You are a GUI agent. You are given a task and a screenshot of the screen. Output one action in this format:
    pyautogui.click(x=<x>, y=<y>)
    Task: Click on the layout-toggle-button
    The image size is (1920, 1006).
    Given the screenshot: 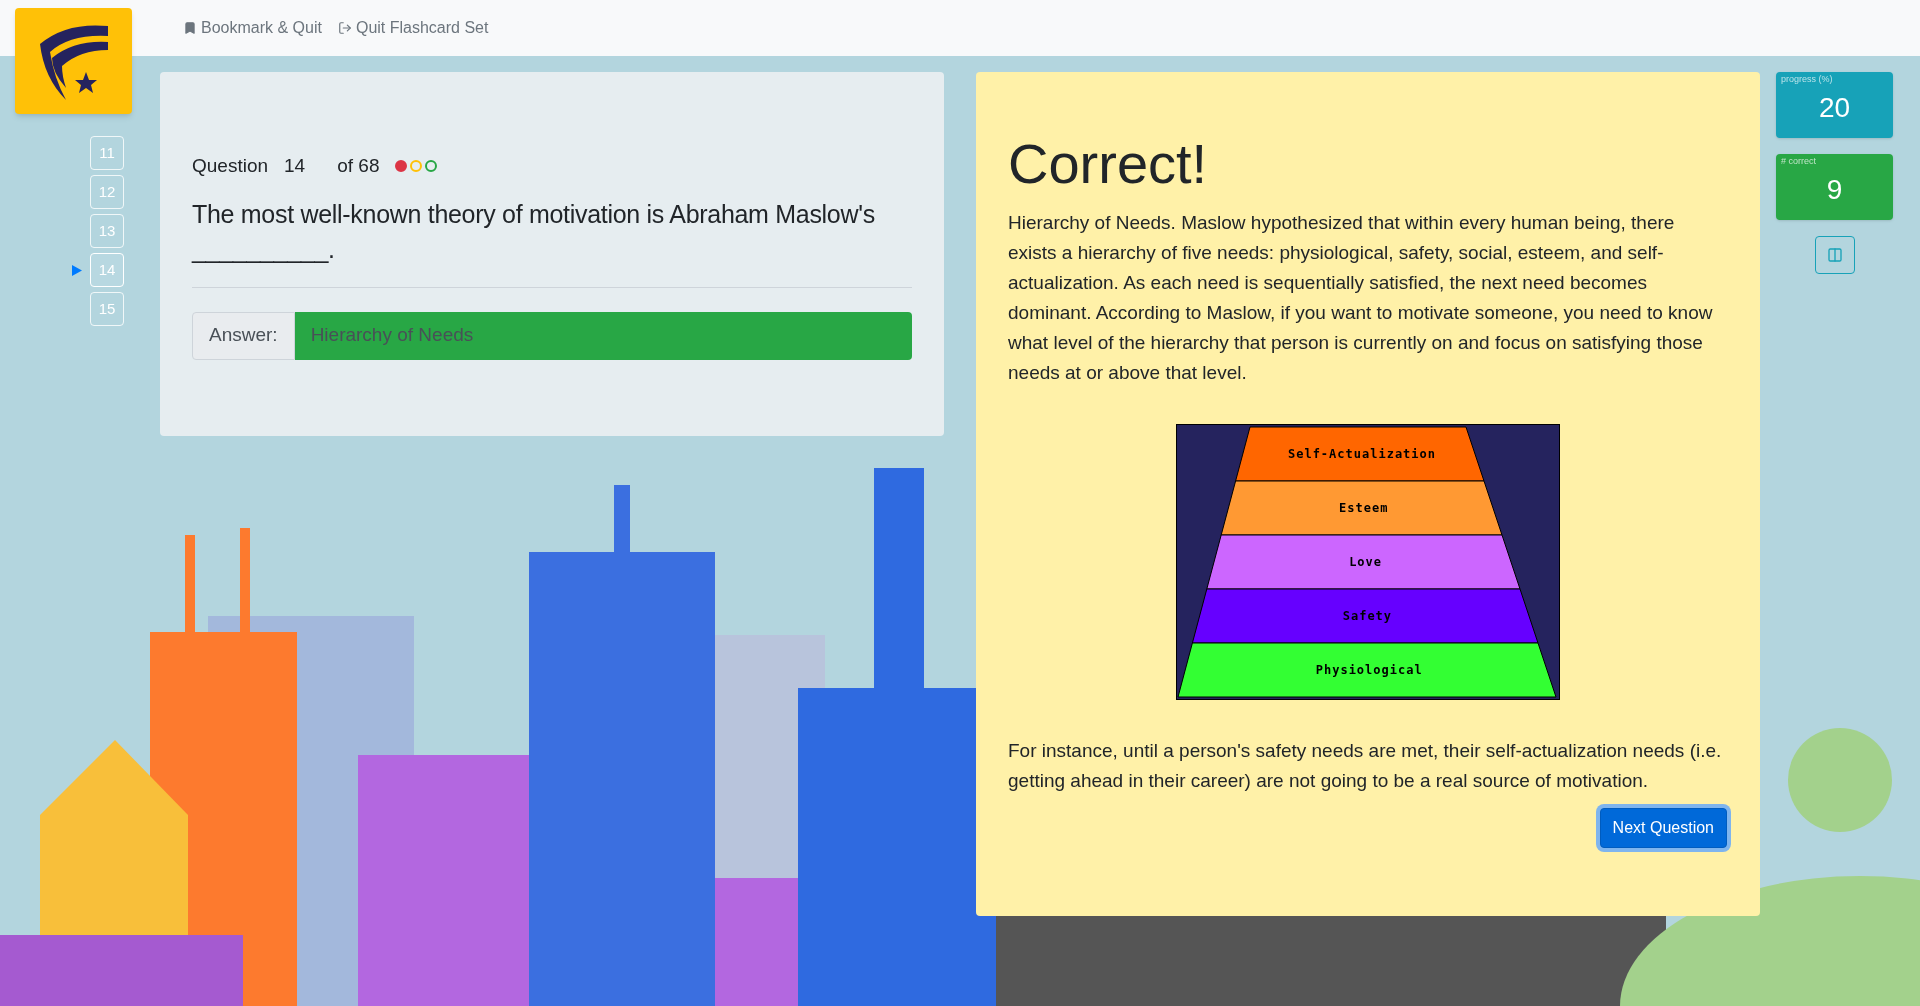 What is the action you would take?
    pyautogui.click(x=1834, y=255)
    